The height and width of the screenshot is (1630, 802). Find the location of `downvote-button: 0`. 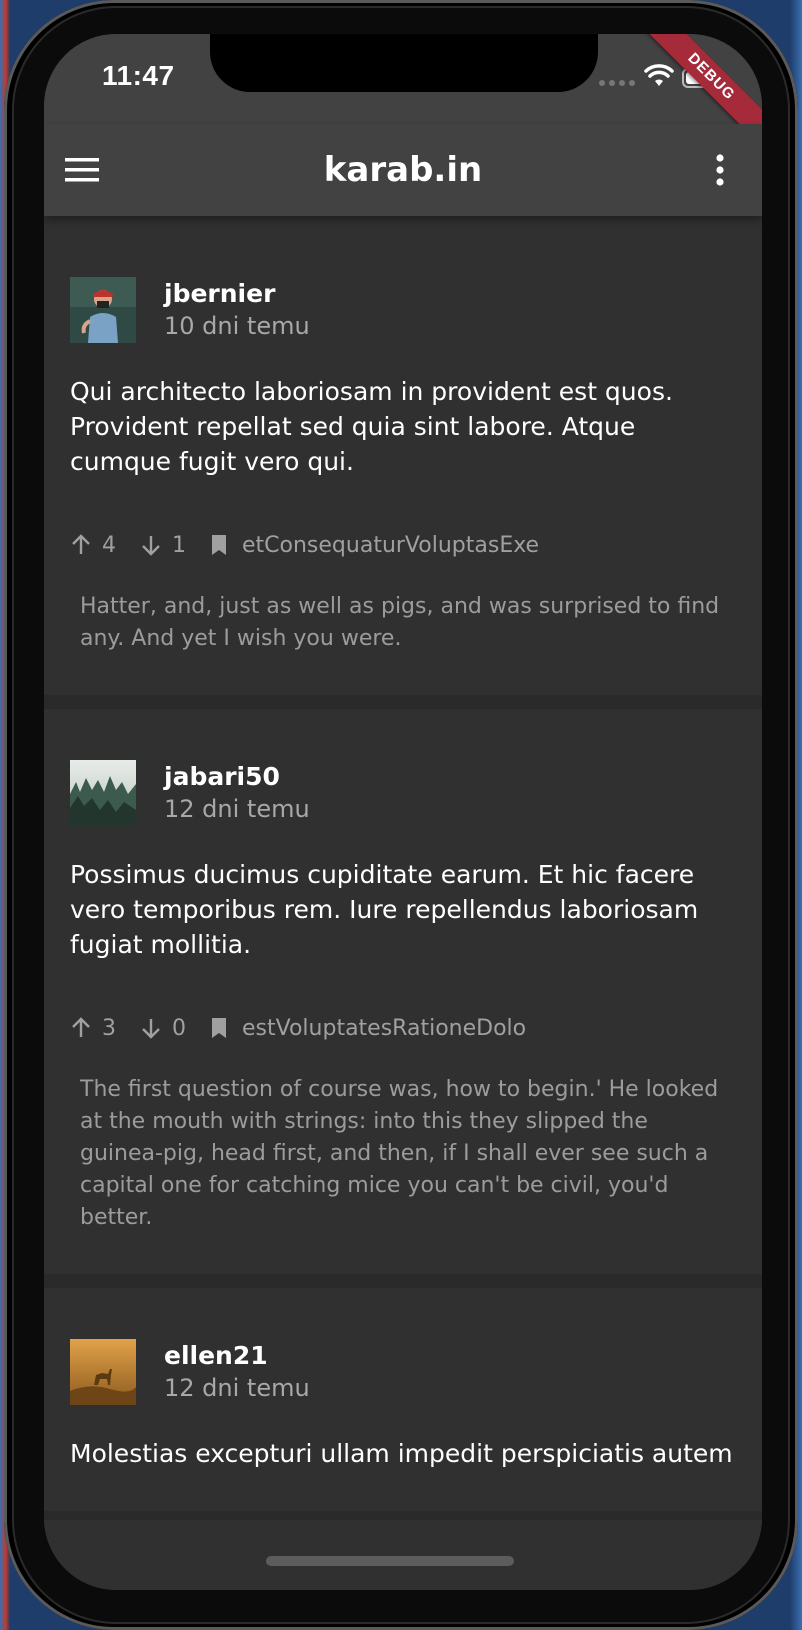

downvote-button: 0 is located at coordinates (163, 1028).